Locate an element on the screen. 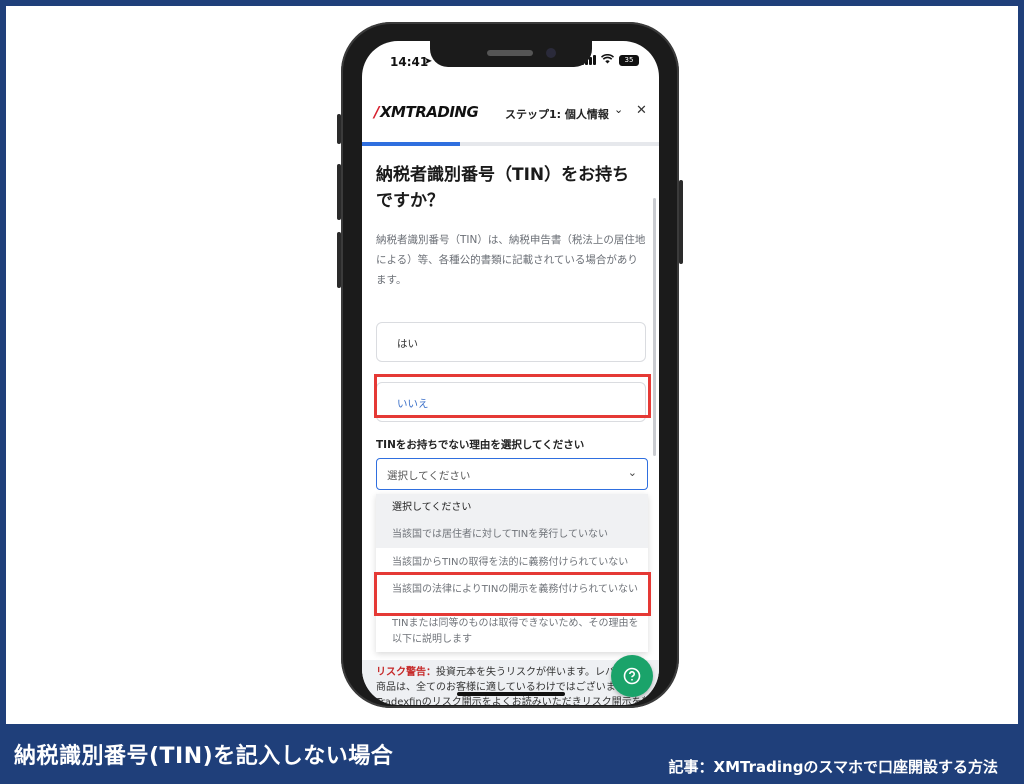 The height and width of the screenshot is (784, 1024). dropdown-item: 選択してください is located at coordinates (512, 508).